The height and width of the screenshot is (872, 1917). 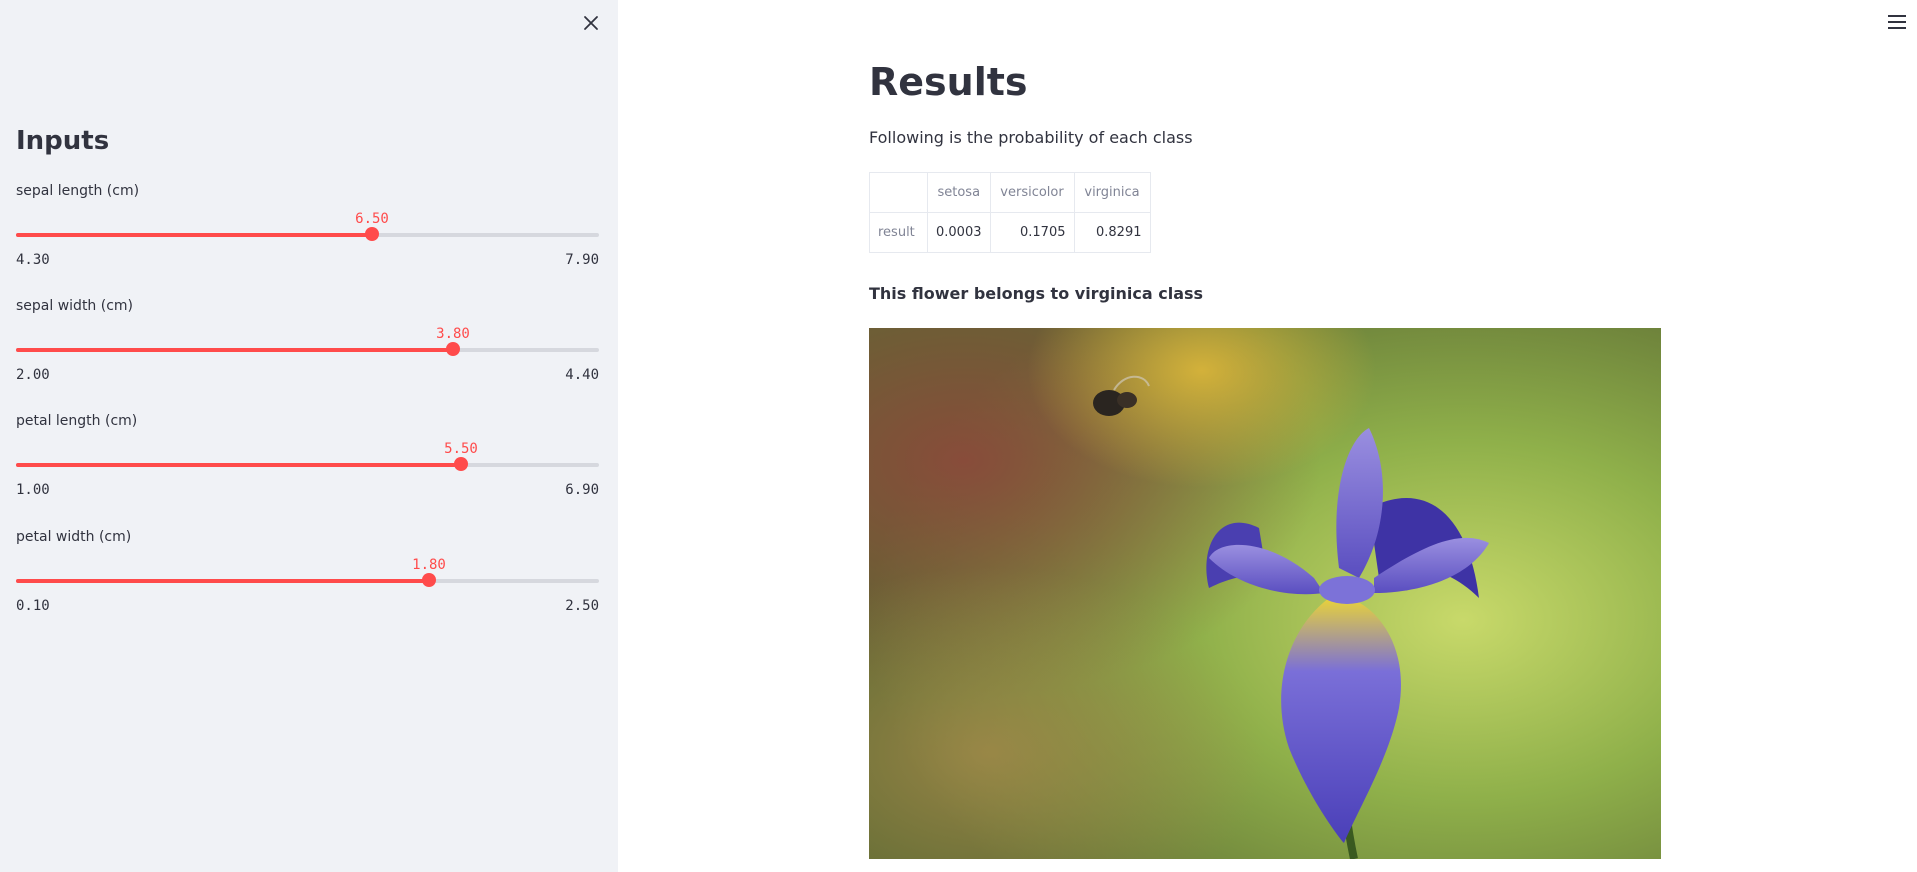 What do you see at coordinates (75, 306) in the screenshot?
I see `slider-label: sepal width (cm)` at bounding box center [75, 306].